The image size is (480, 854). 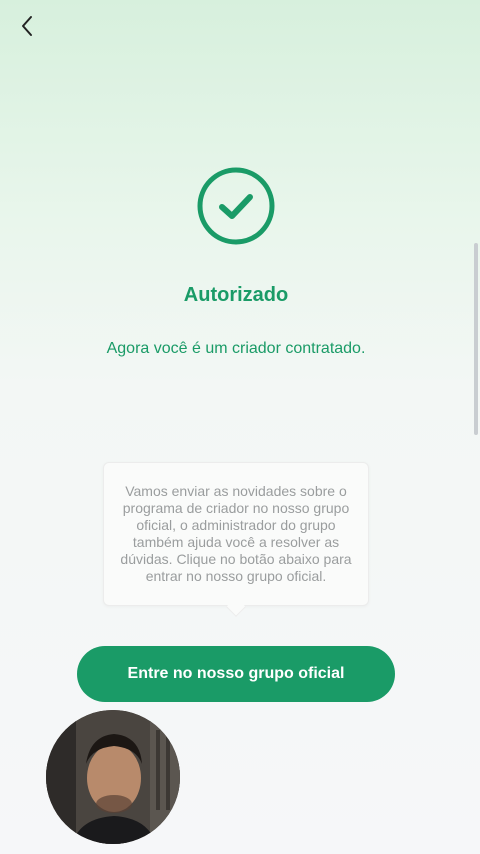 I want to click on chevron-left-icon, so click(x=27, y=26).